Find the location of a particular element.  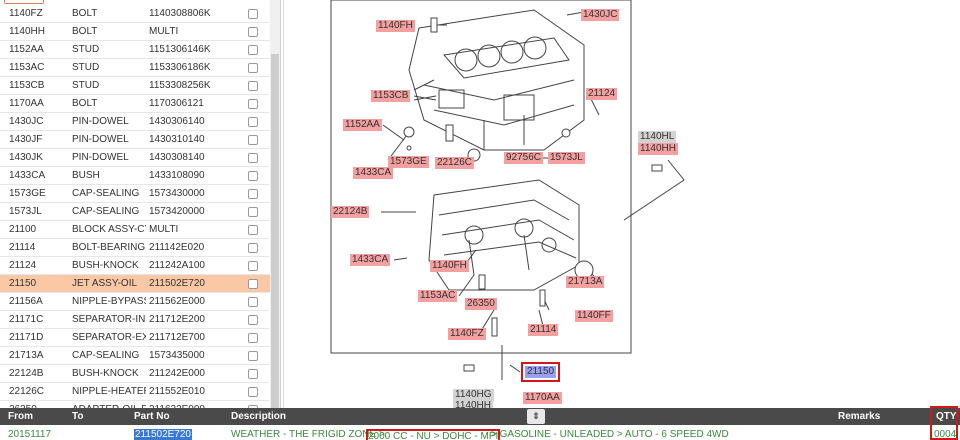

parts-list-row: 1153AC STUD 1153306186K is located at coordinates (135, 68).